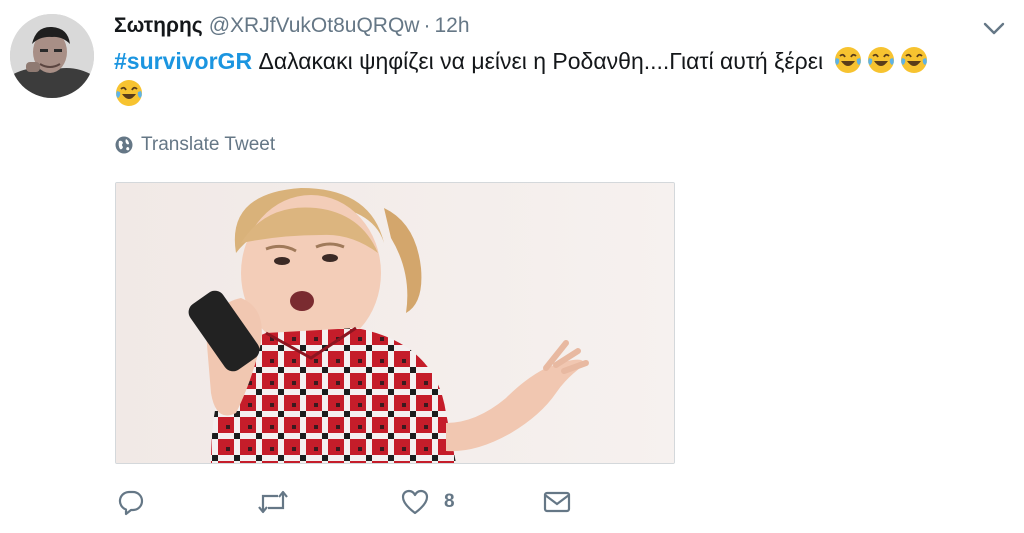 Image resolution: width=1024 pixels, height=533 pixels. I want to click on reply-button, so click(131, 502).